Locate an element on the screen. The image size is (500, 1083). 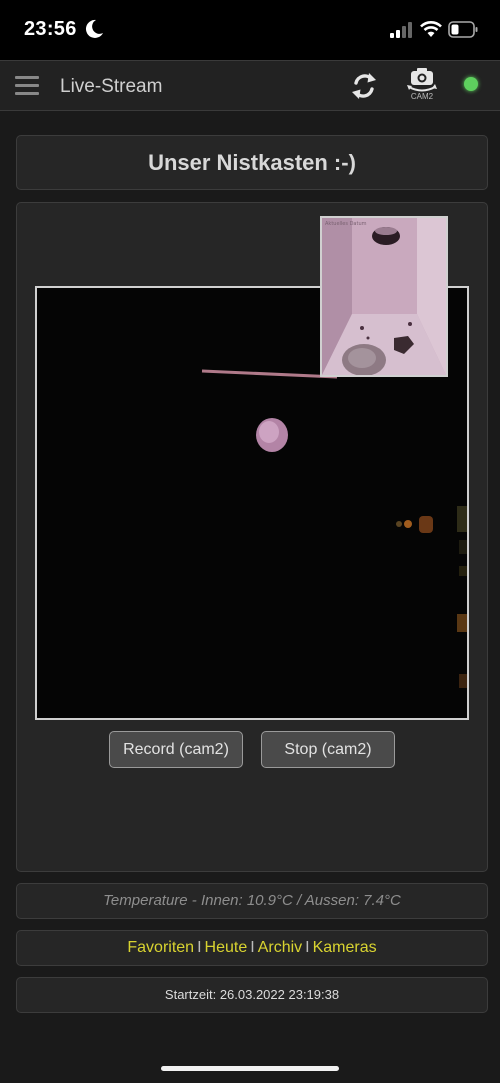
connection-status-dot is located at coordinates (471, 84).